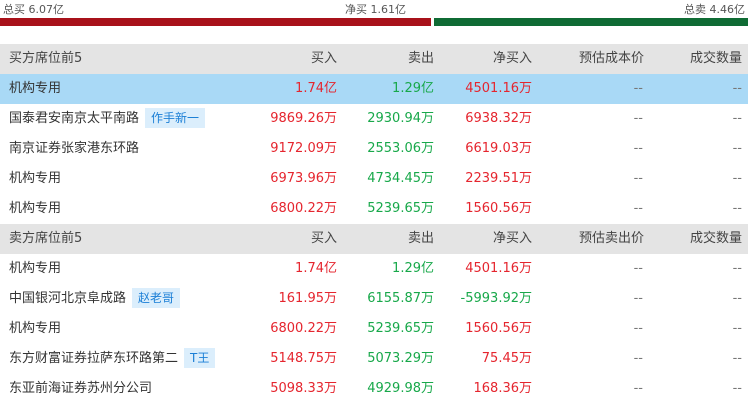 The image size is (748, 400). Describe the element at coordinates (46, 238) in the screenshot. I see `col-seat-name: 卖方席位前5` at that location.